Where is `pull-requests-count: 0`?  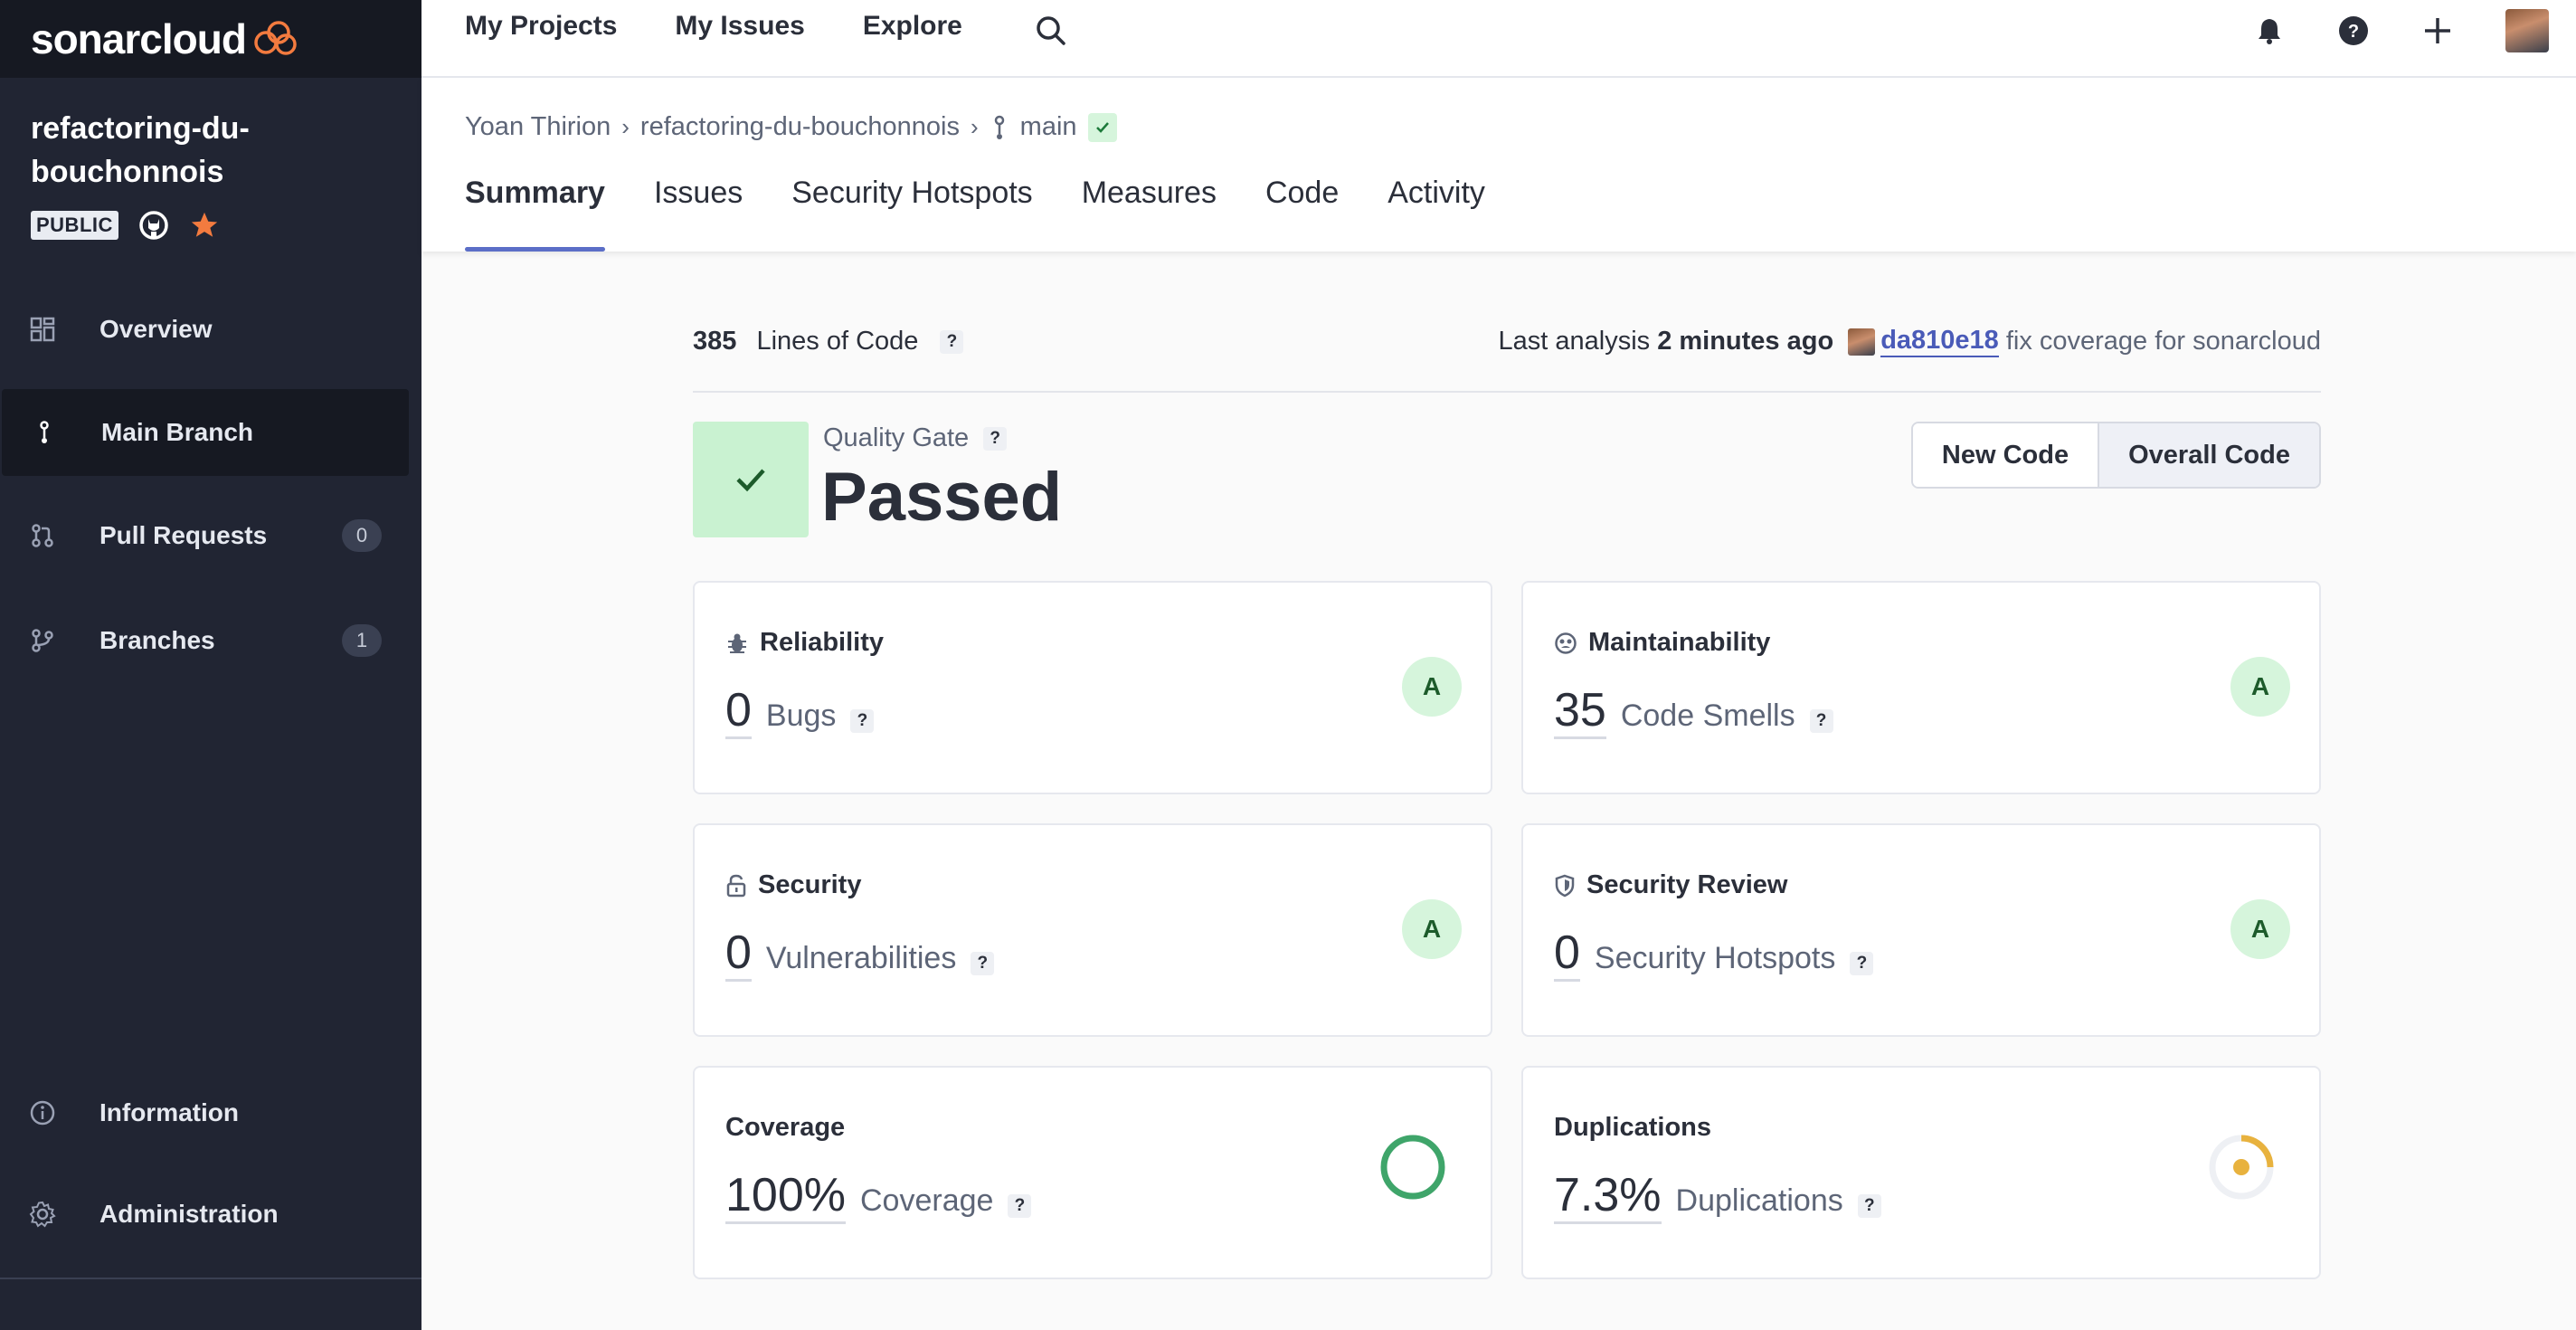
pull-requests-count: 0 is located at coordinates (362, 536).